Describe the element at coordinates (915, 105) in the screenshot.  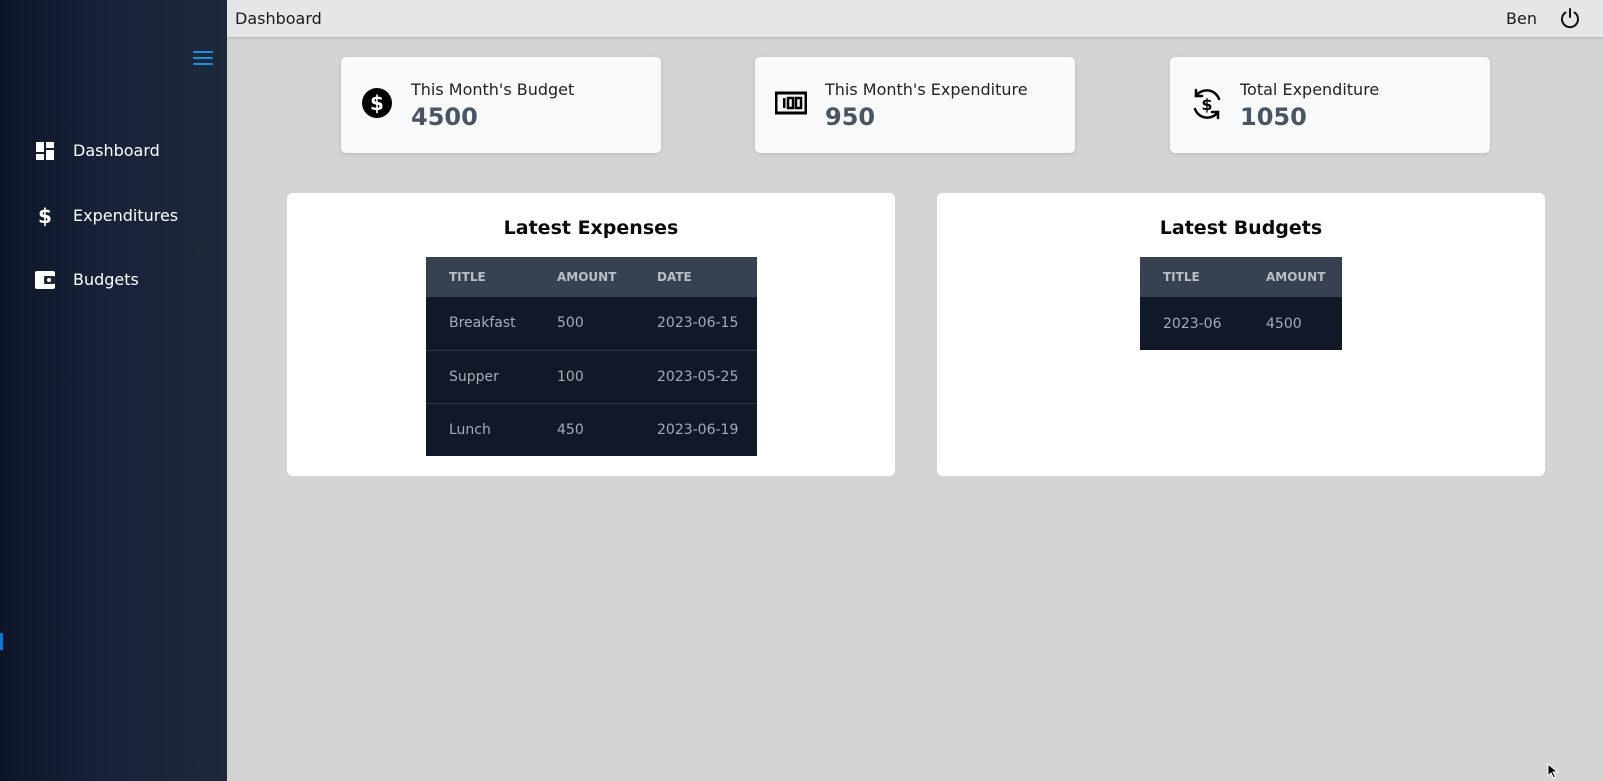
I see `stat-card-monthly-expenditure: This Month's Expenditure 950` at that location.